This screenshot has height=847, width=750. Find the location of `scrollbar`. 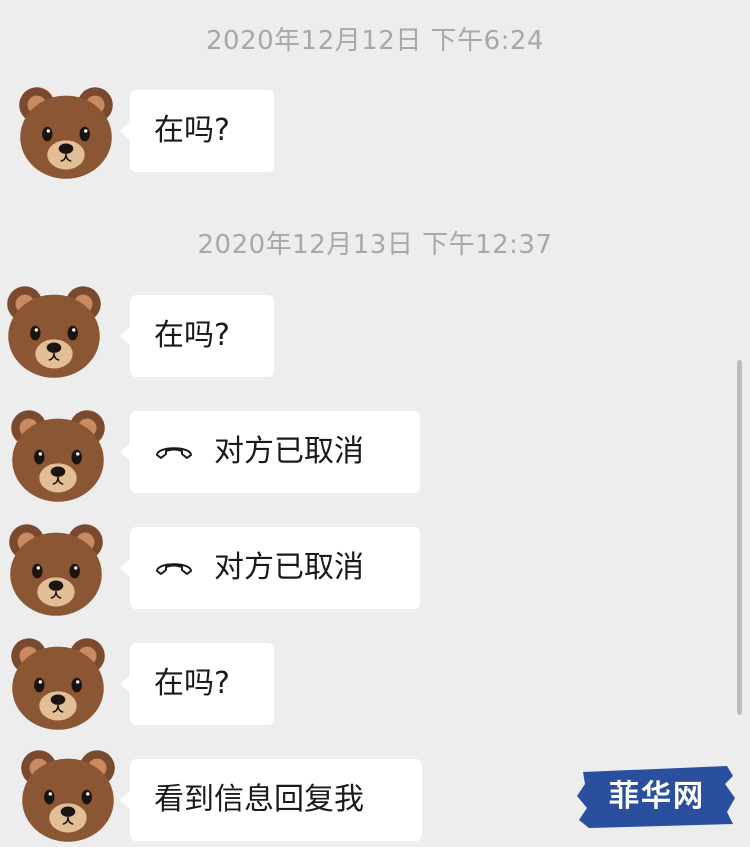

scrollbar is located at coordinates (739, 537).